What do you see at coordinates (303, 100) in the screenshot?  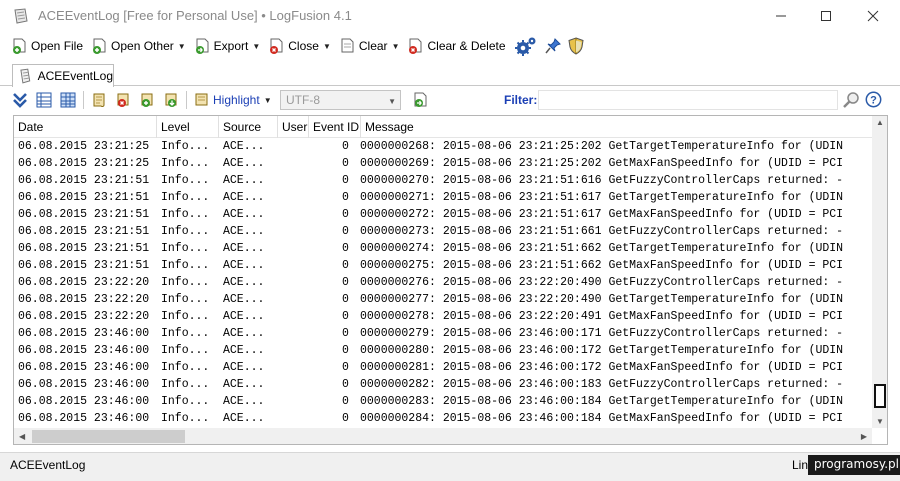 I see `encoding-value: UTF-8` at bounding box center [303, 100].